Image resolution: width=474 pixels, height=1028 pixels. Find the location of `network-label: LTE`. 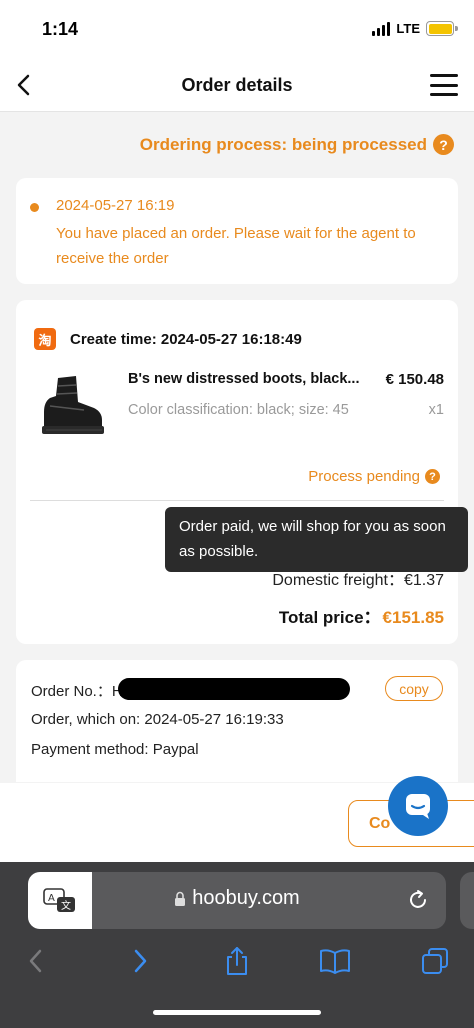

network-label: LTE is located at coordinates (408, 28).